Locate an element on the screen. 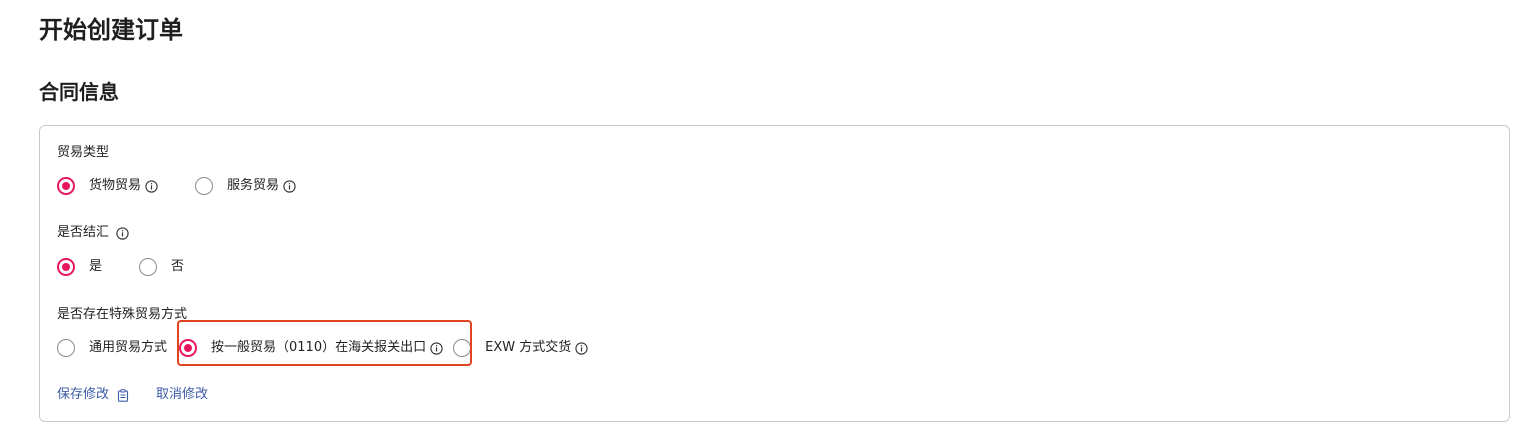 The width and height of the screenshot is (1538, 444). radio-customs-declaration-export: 按一般贸易（0110）在海关报关出口 is located at coordinates (311, 348).